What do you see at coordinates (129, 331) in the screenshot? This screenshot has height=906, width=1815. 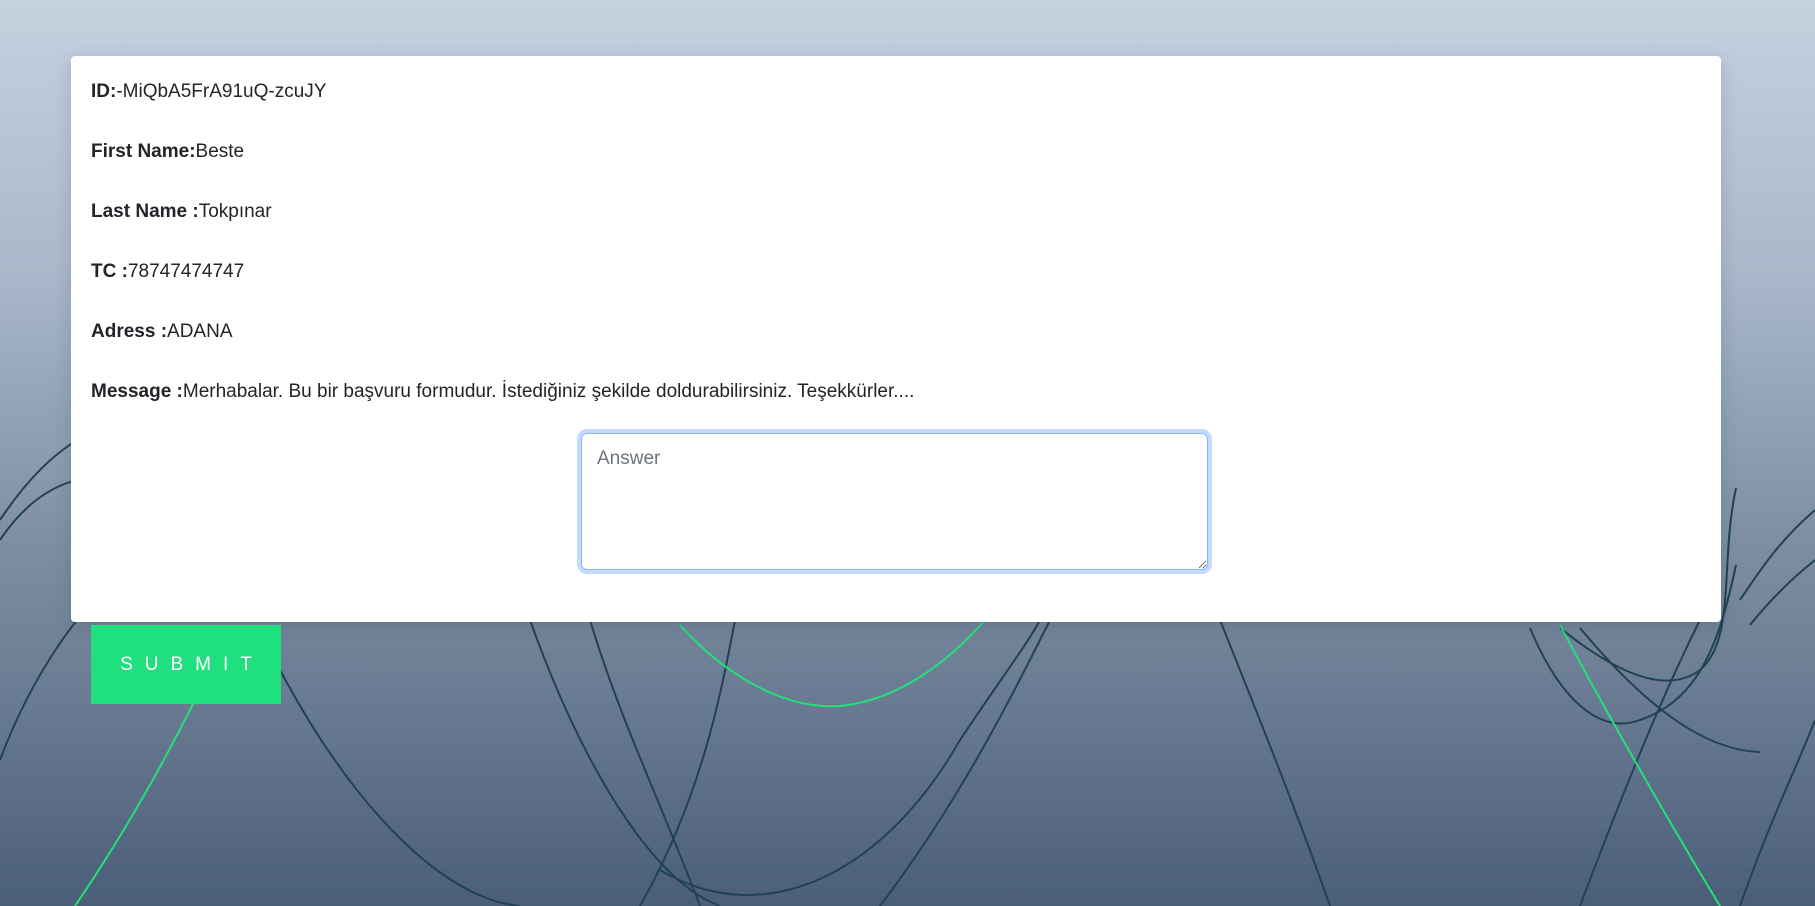 I see `address-label: Adress :` at bounding box center [129, 331].